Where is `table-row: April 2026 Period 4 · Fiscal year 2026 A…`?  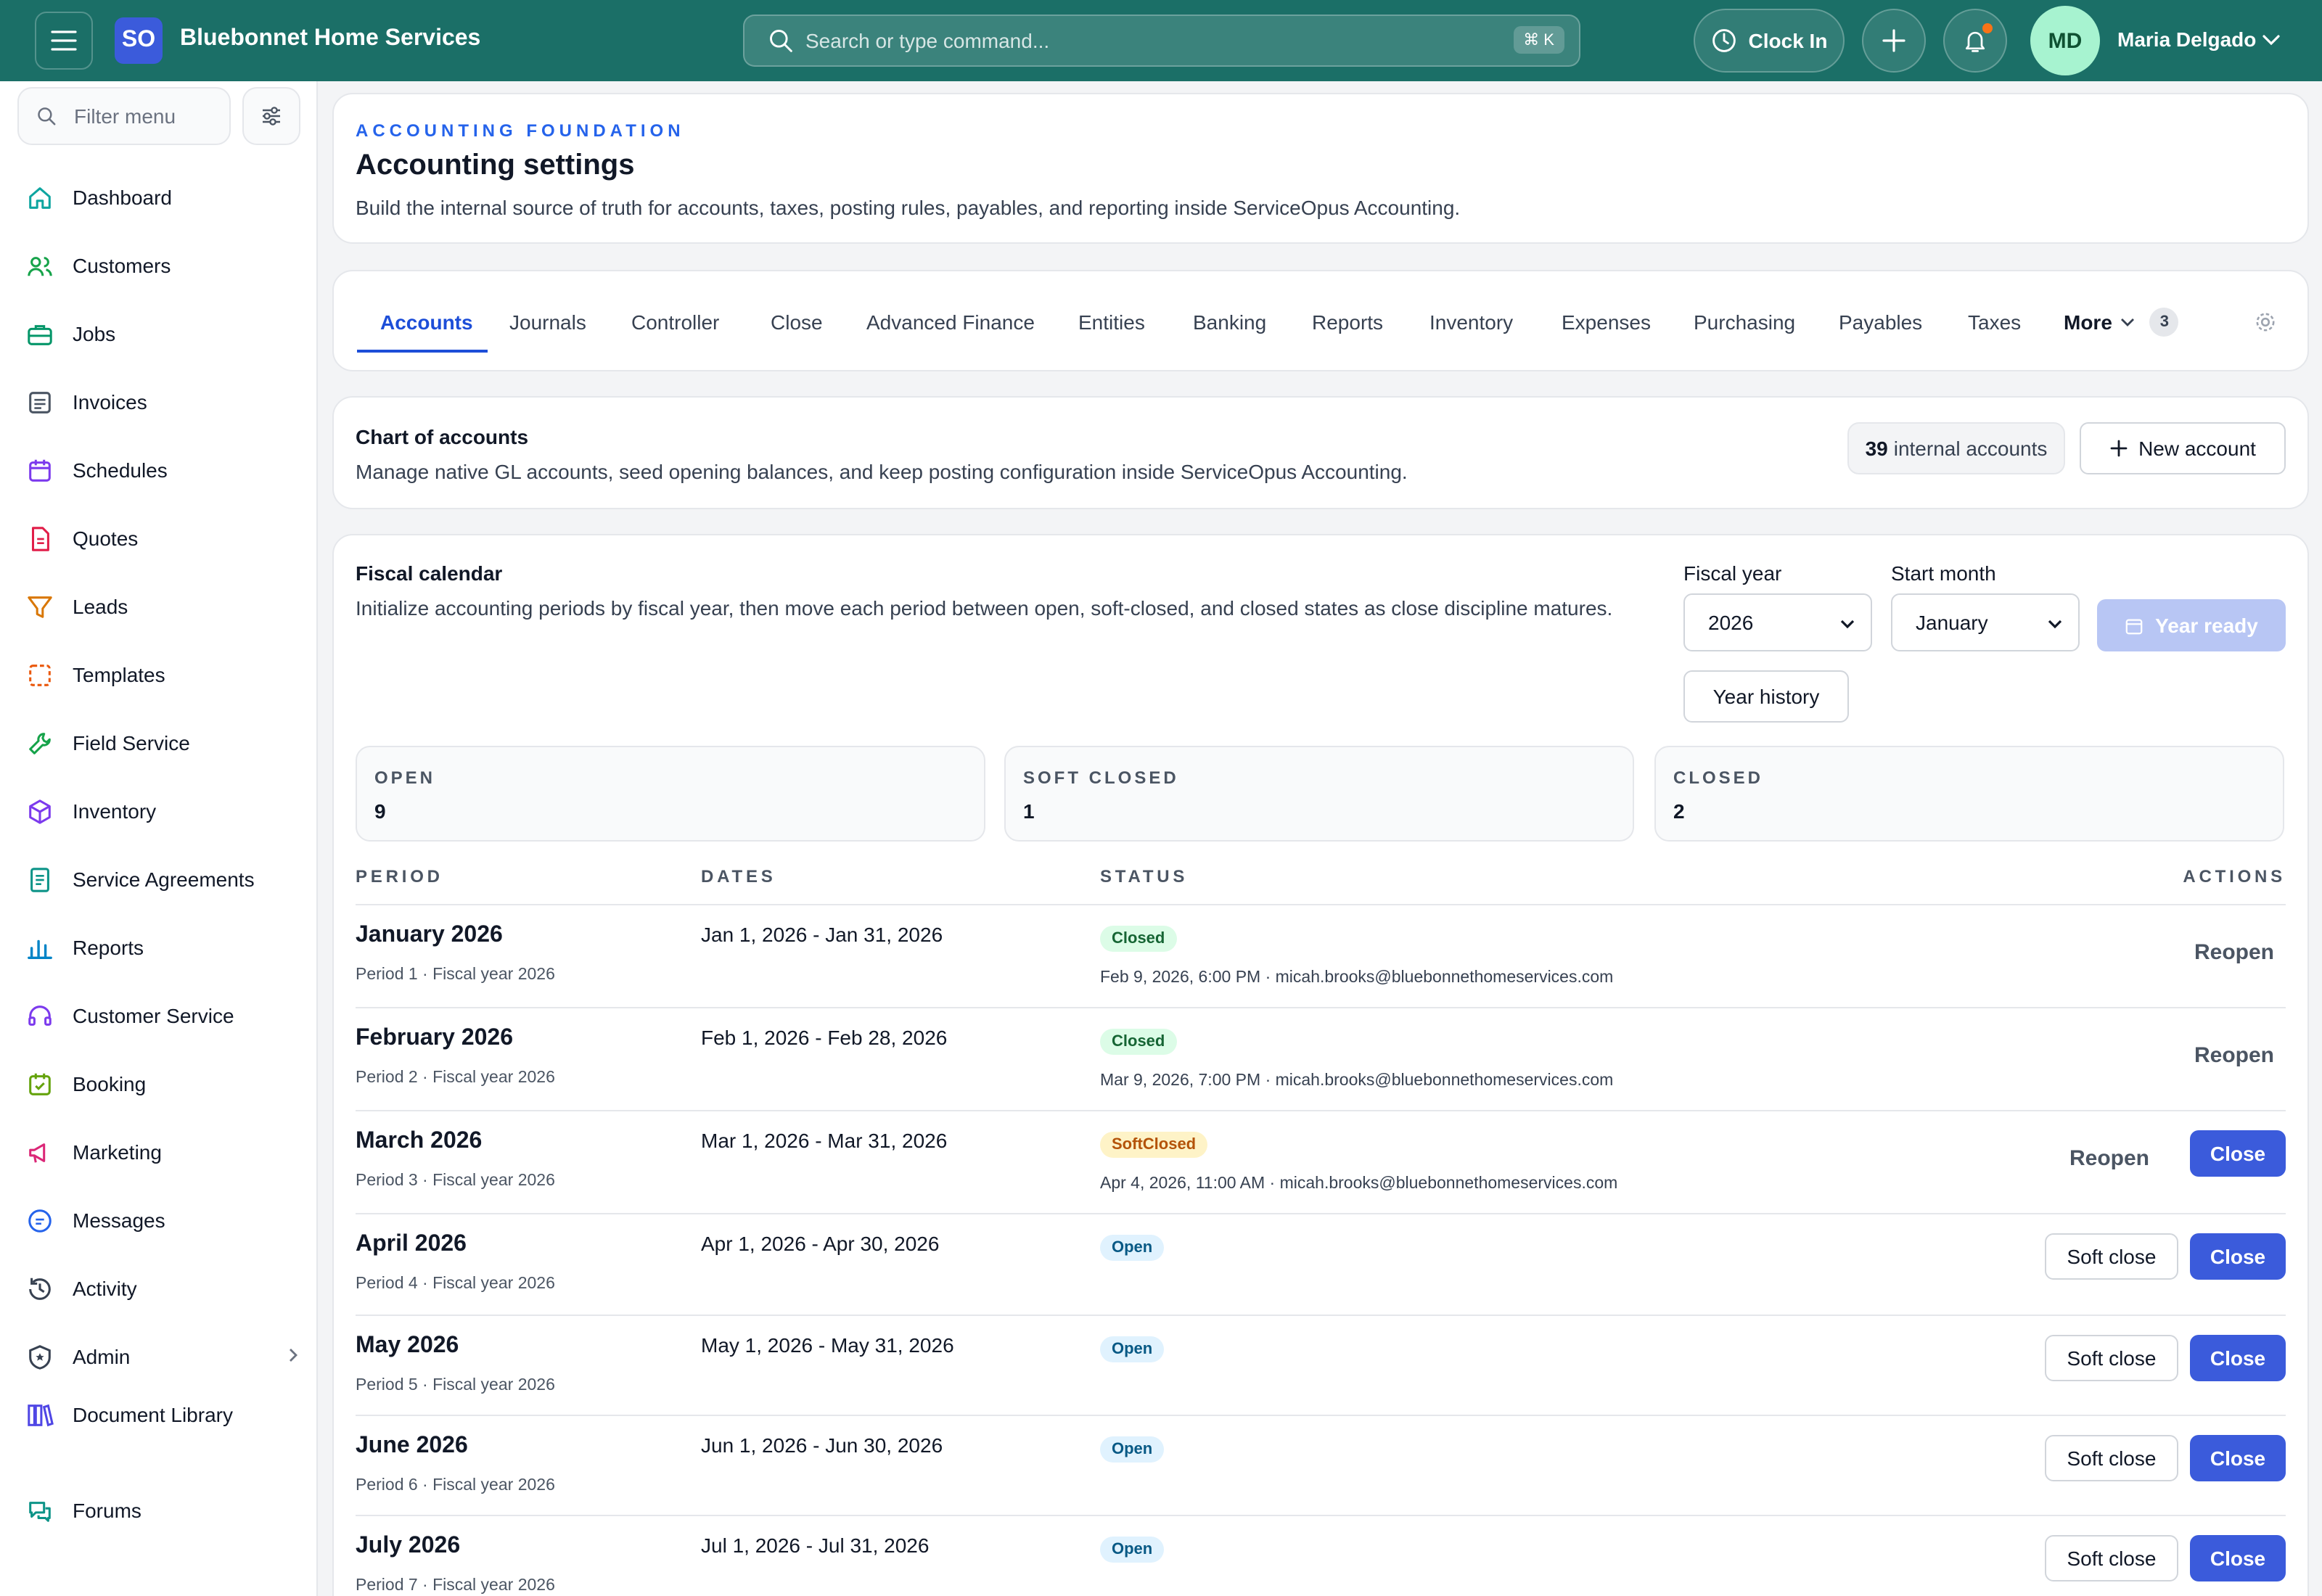
table-row: April 2026 Period 4 · Fiscal year 2026 A… is located at coordinates (1321, 1265).